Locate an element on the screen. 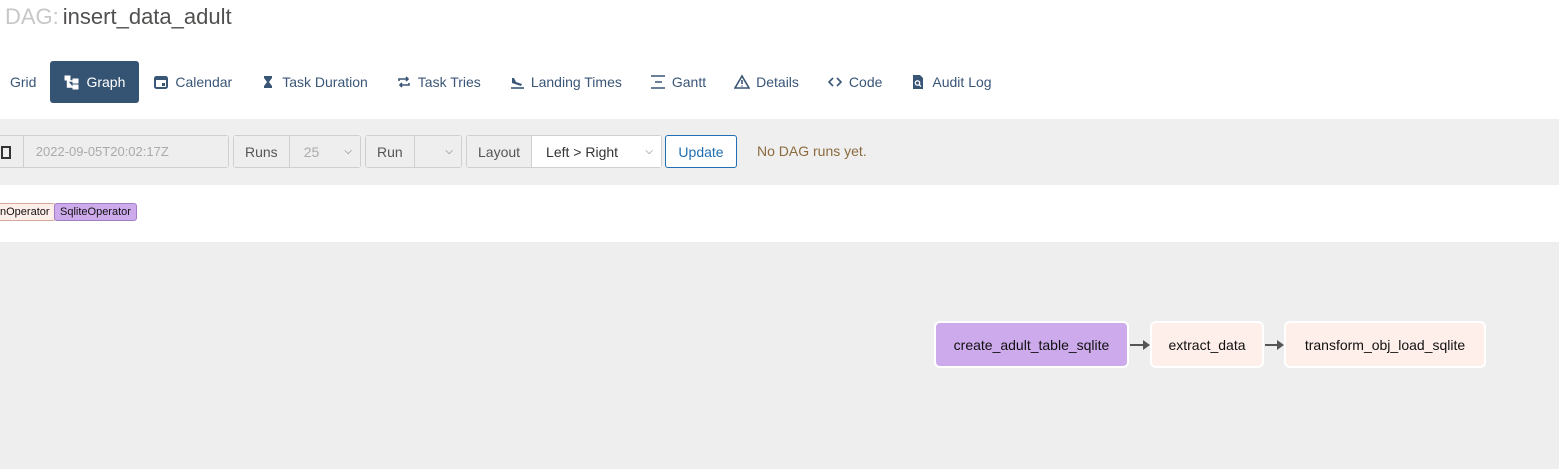 This screenshot has height=469, width=1559. gantt-icon is located at coordinates (658, 82).